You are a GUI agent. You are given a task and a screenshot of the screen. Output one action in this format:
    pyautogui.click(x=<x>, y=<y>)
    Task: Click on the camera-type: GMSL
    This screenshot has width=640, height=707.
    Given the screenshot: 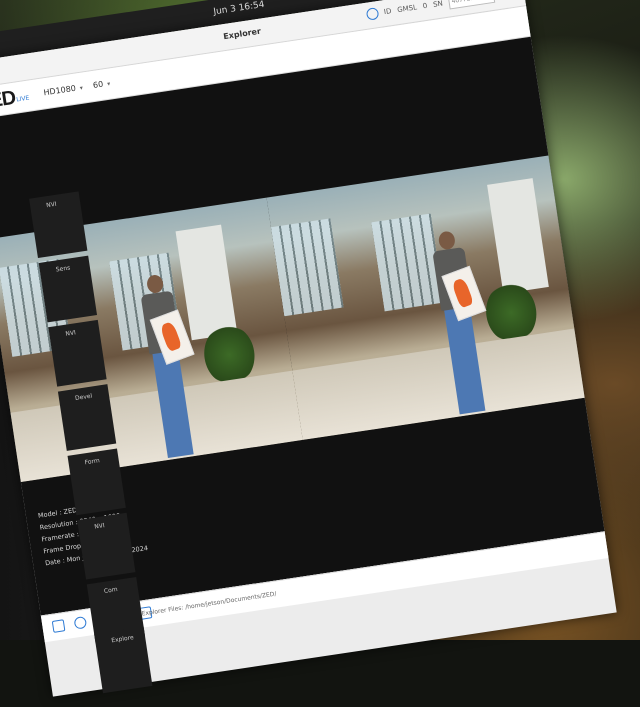 What is the action you would take?
    pyautogui.click(x=407, y=9)
    